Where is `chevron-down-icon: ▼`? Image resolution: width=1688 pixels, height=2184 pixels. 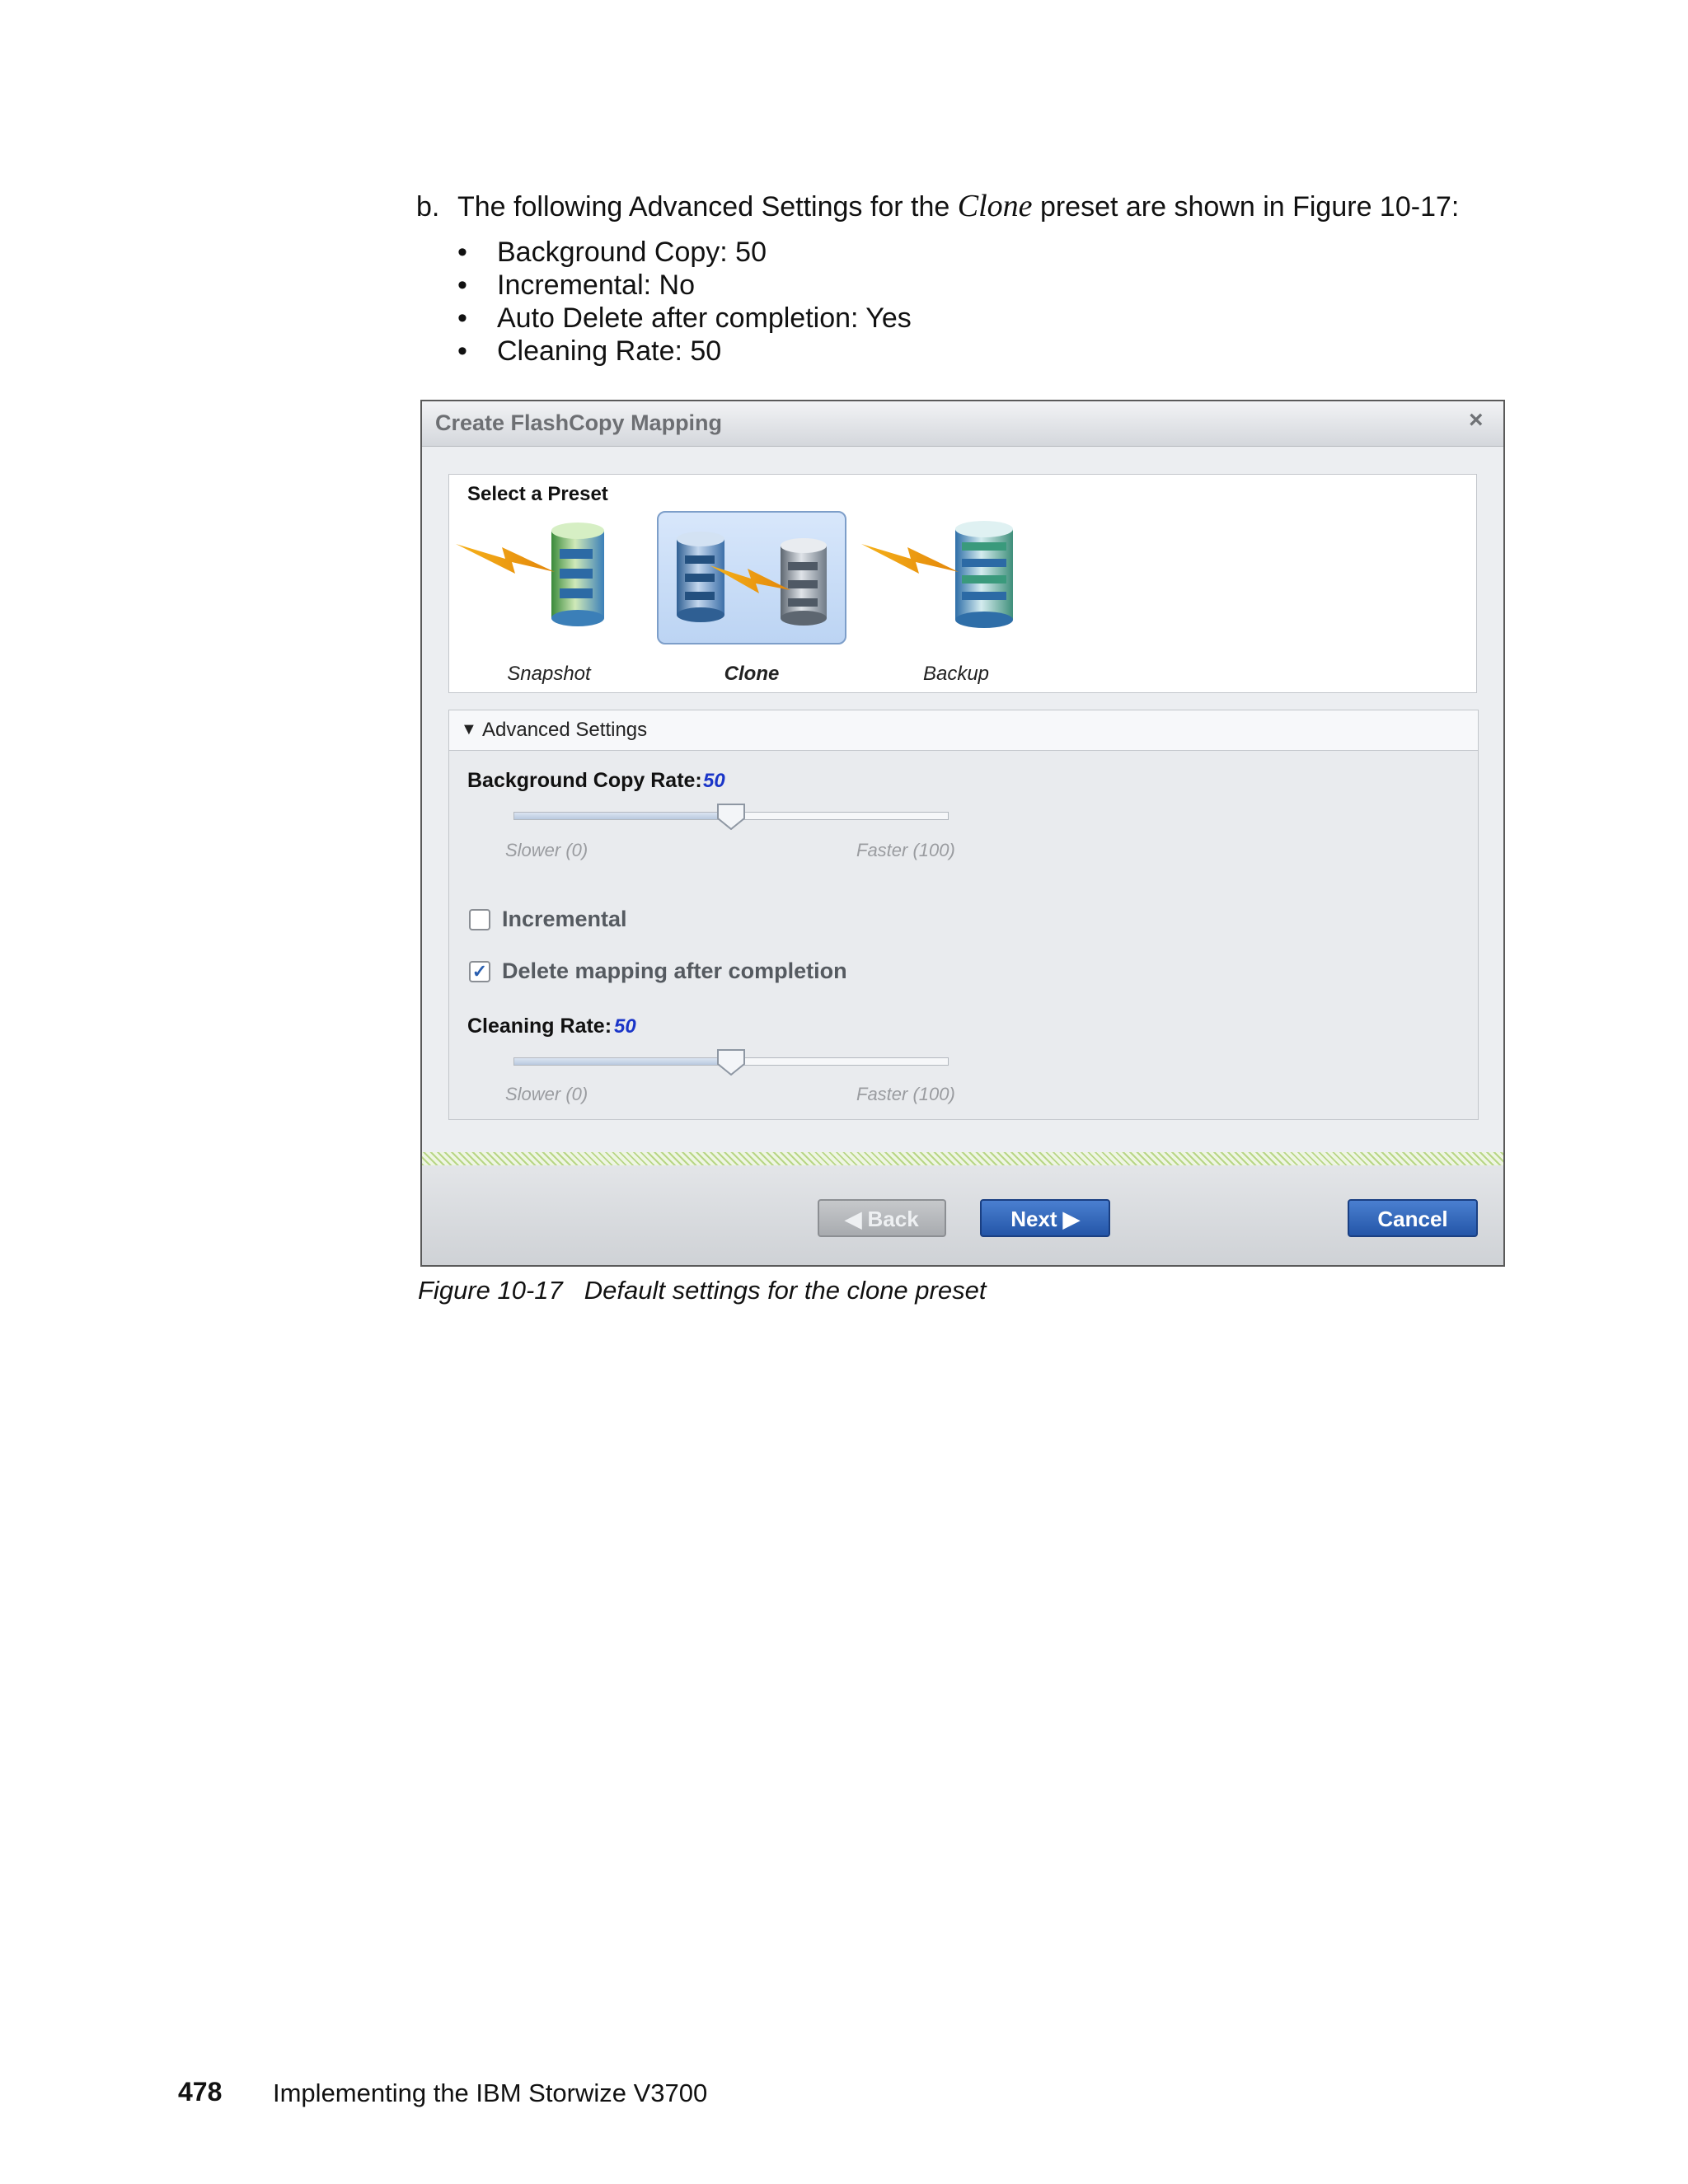
chevron-down-icon: ▼ is located at coordinates (469, 729).